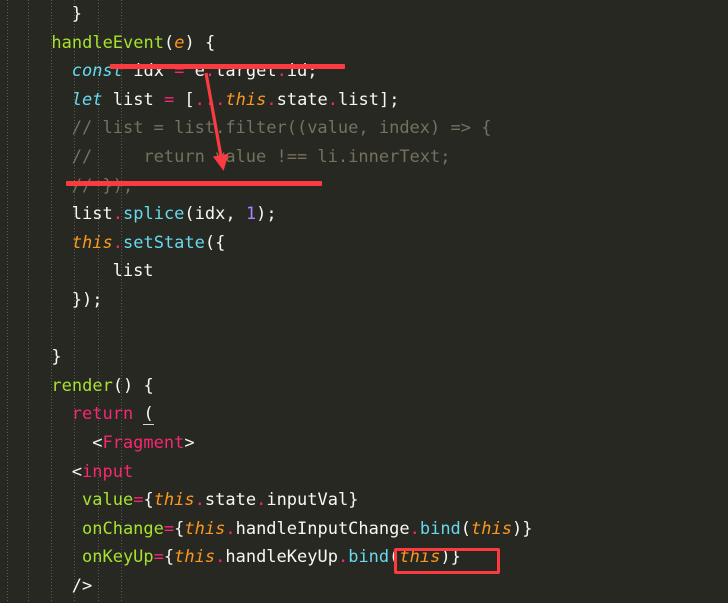 The width and height of the screenshot is (728, 603). Describe the element at coordinates (261, 156) in the screenshot. I see `code-token: // return value !== li.innerText;` at that location.